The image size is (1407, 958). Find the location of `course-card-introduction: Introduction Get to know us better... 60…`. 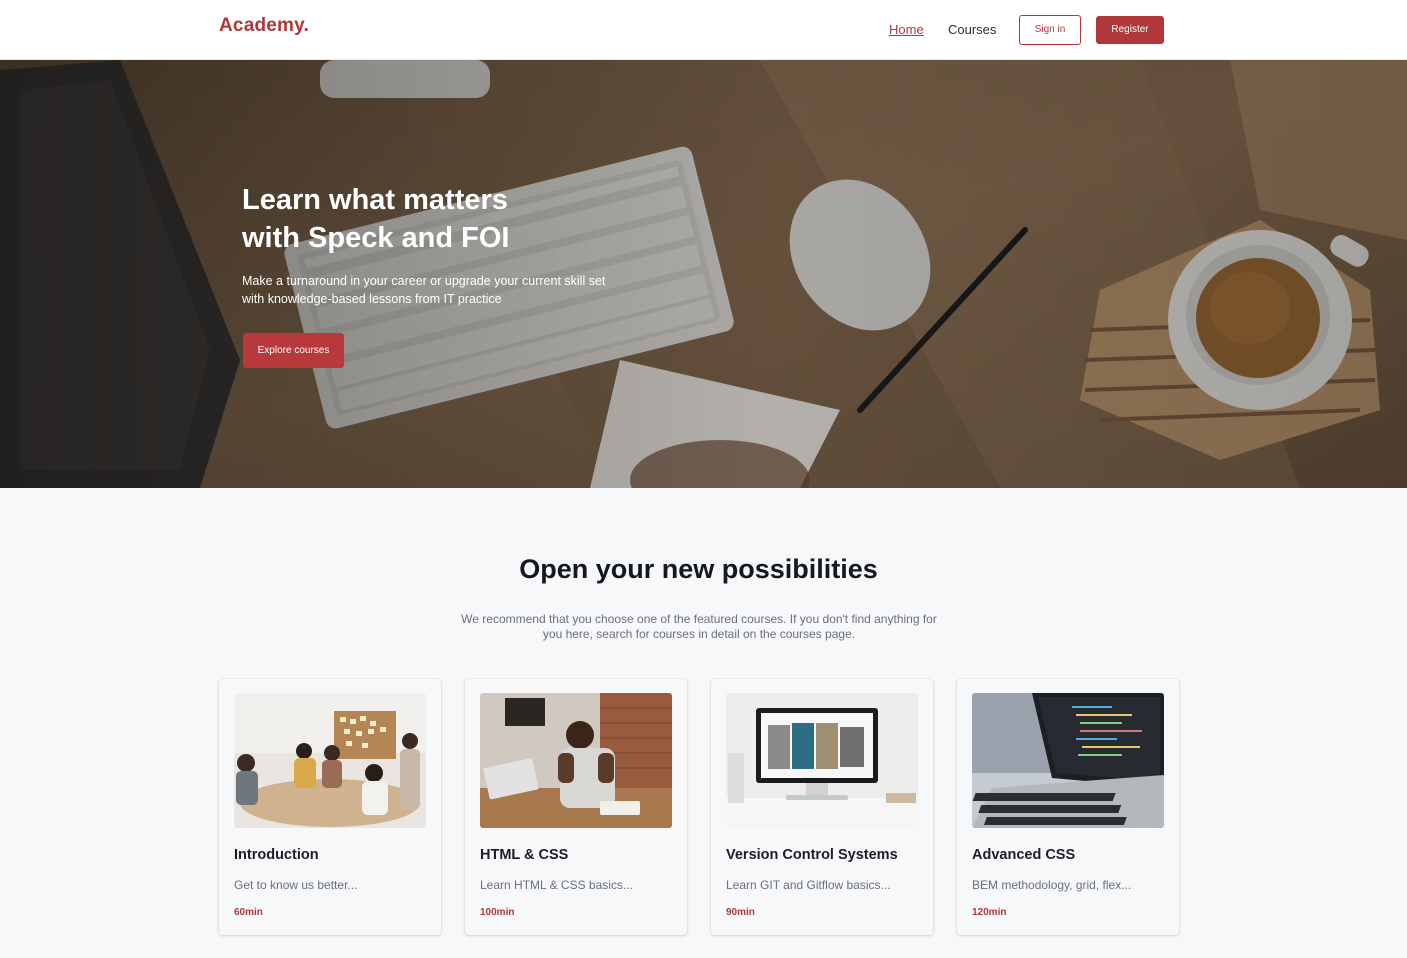

course-card-introduction: Introduction Get to know us better... 60… is located at coordinates (330, 807).